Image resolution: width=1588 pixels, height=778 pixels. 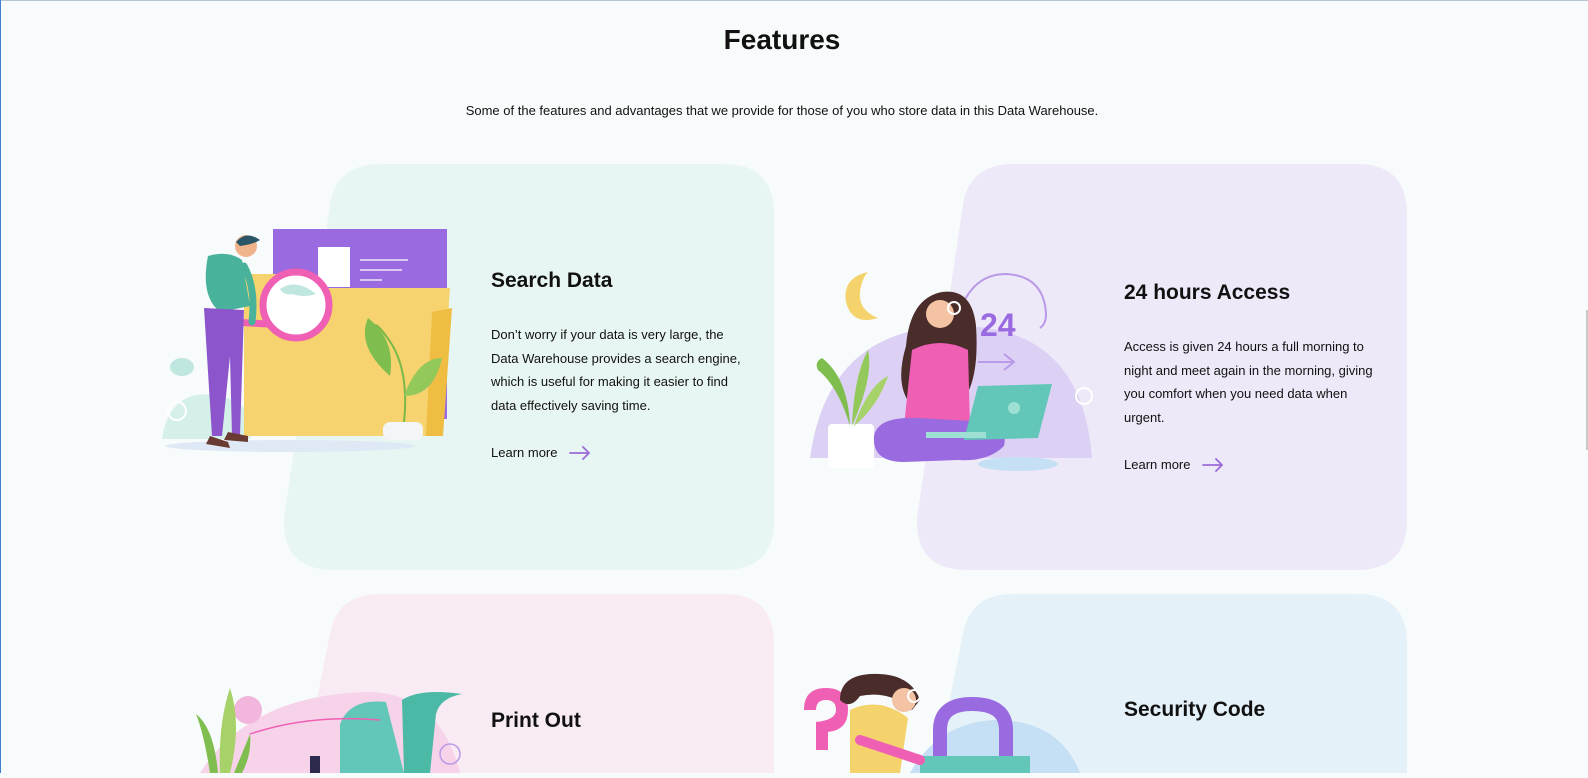 I want to click on feature-title: Security Code, so click(x=1195, y=709).